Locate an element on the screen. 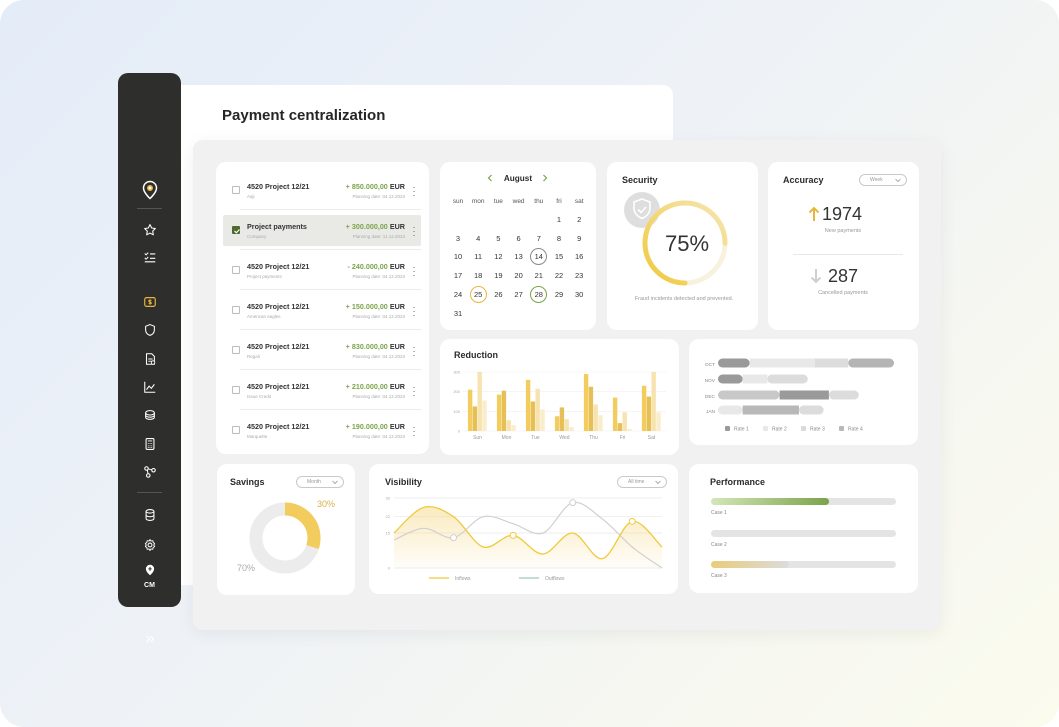 This screenshot has width=1059, height=727. analytics-icon is located at coordinates (149, 387).